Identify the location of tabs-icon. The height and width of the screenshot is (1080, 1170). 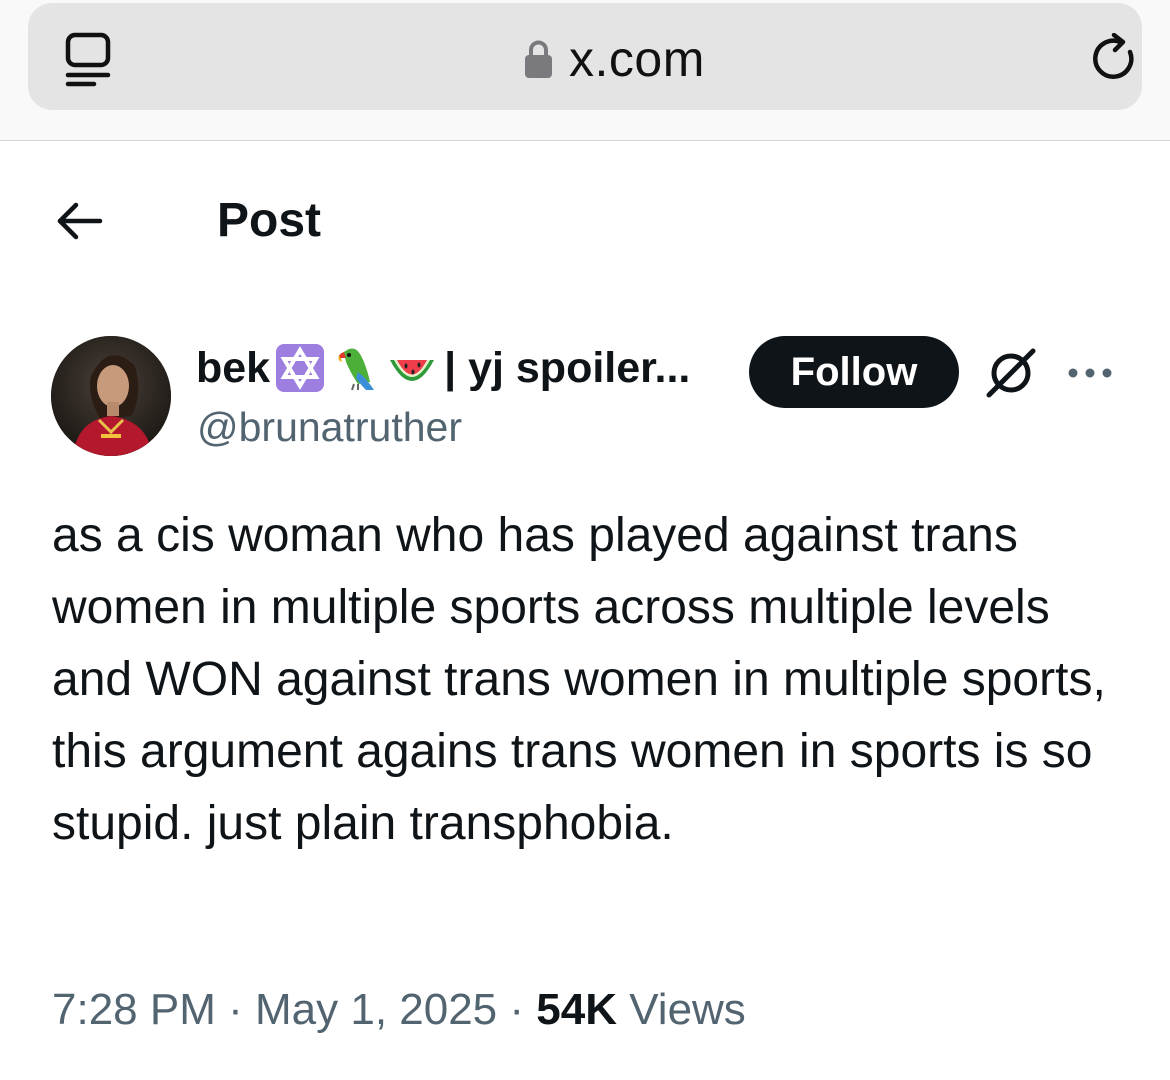
(88, 60).